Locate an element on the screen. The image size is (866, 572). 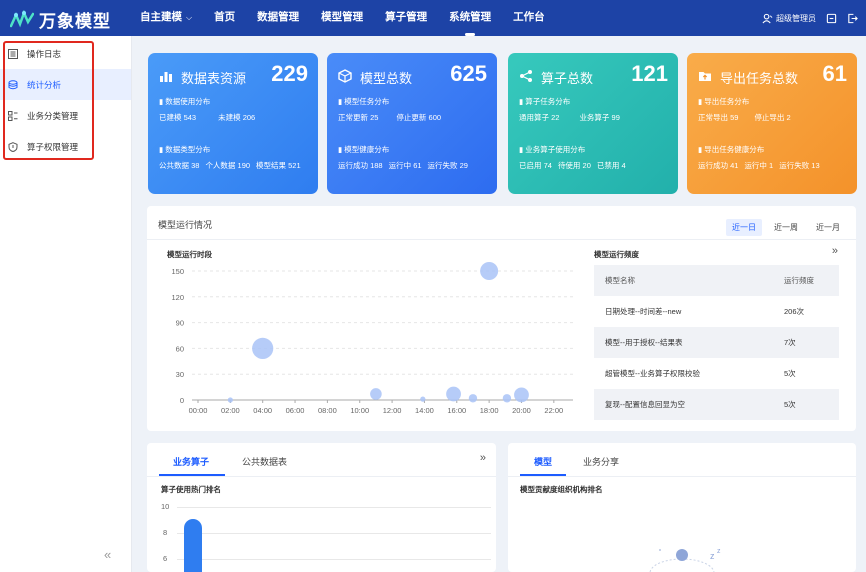
tab-model: 模型 is located at coordinates (543, 461).